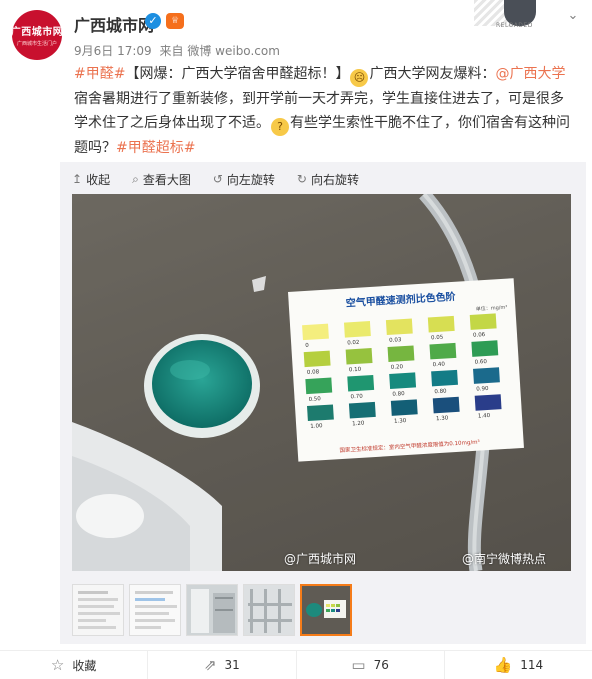  Describe the element at coordinates (432, 74) in the screenshot. I see `post-text-source: 广西大学网友爆料：` at that location.